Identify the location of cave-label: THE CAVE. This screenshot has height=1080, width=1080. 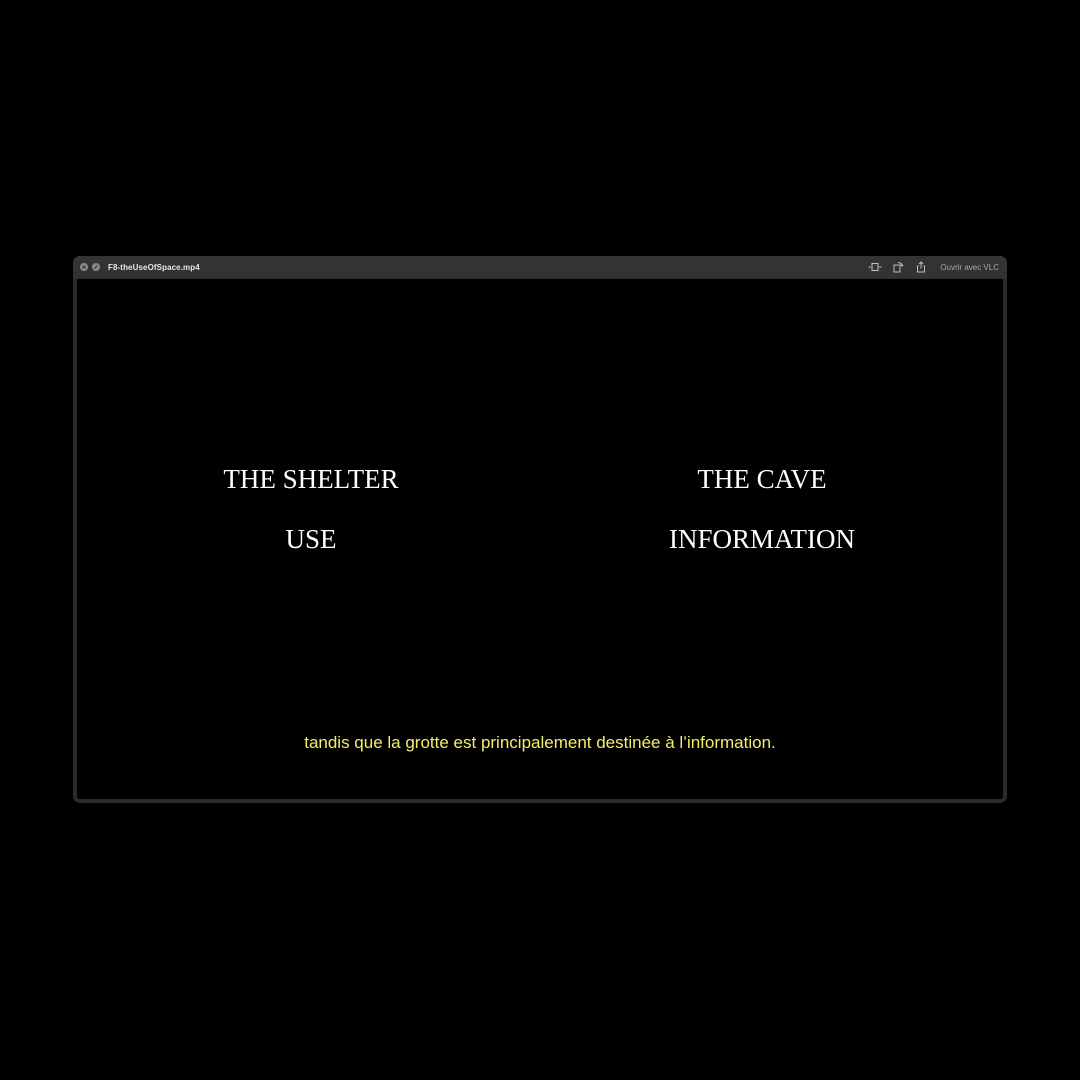
(762, 479).